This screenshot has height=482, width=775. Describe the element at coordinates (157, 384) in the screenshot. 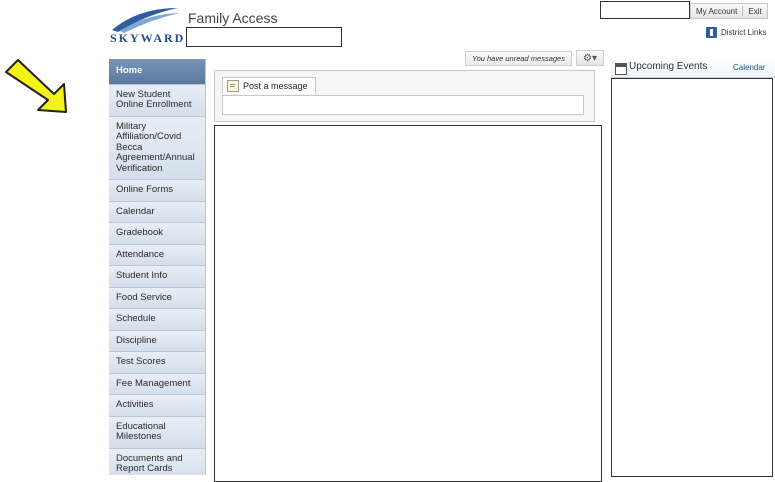

I see `sidebar-item-fee-management: Fee Management` at that location.